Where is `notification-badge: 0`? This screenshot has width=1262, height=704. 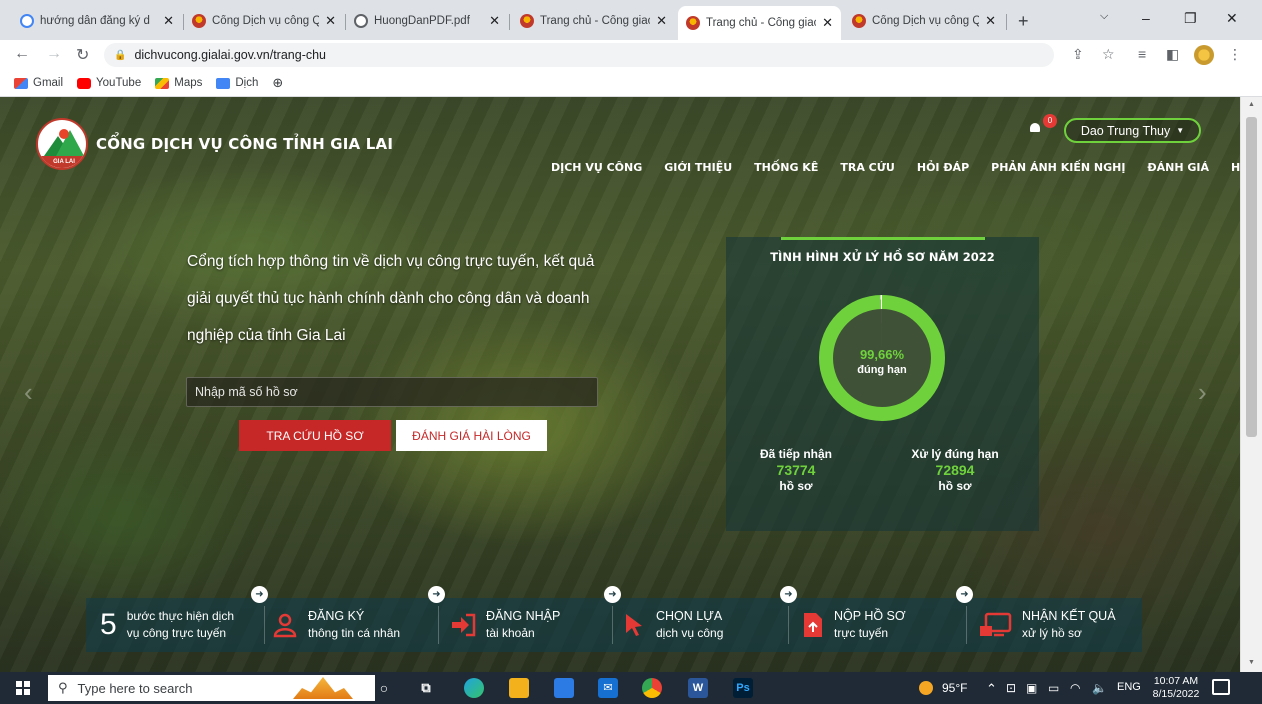 notification-badge: 0 is located at coordinates (1050, 121).